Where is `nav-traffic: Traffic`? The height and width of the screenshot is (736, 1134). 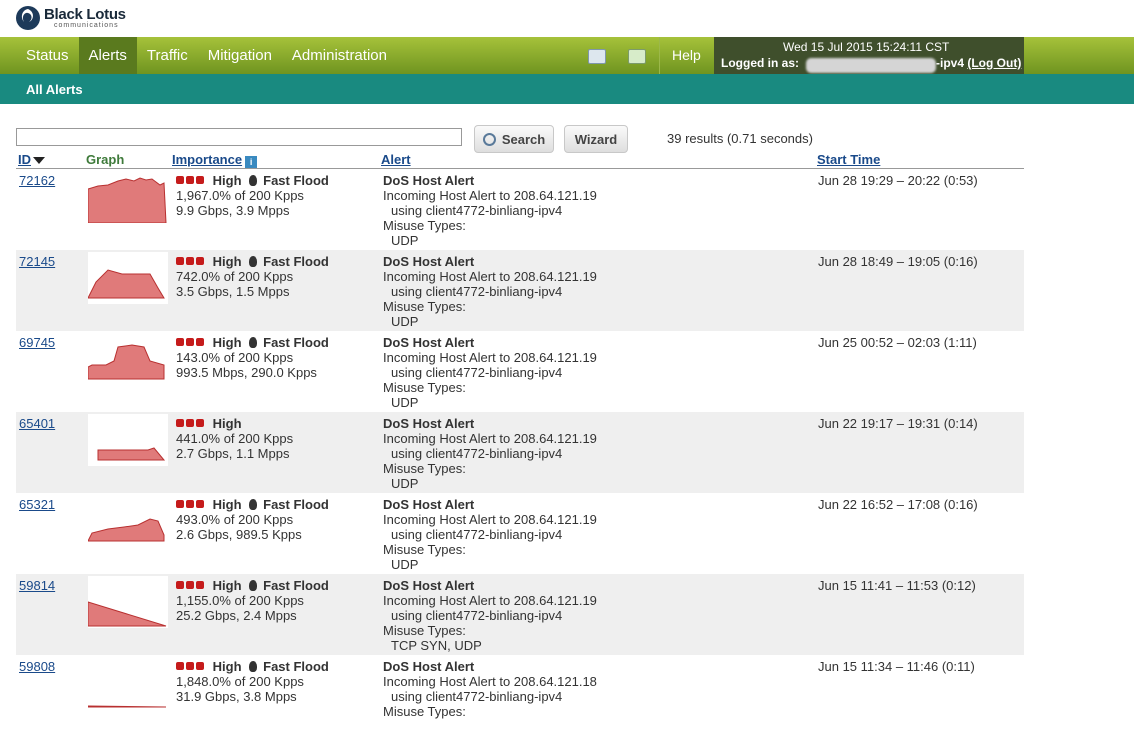 nav-traffic: Traffic is located at coordinates (167, 55).